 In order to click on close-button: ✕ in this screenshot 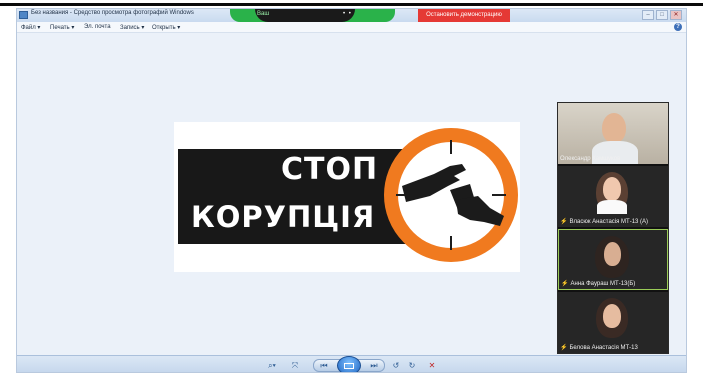, I will do `click(676, 15)`.